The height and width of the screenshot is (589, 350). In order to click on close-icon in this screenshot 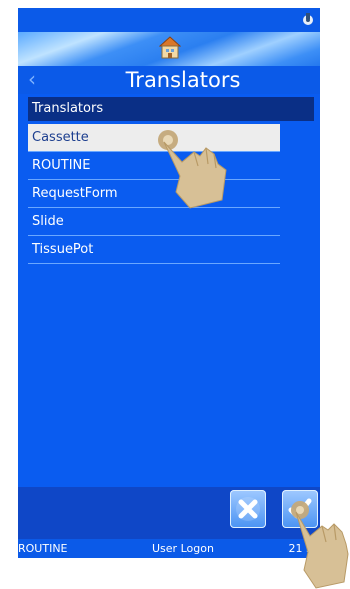, I will do `click(248, 509)`.